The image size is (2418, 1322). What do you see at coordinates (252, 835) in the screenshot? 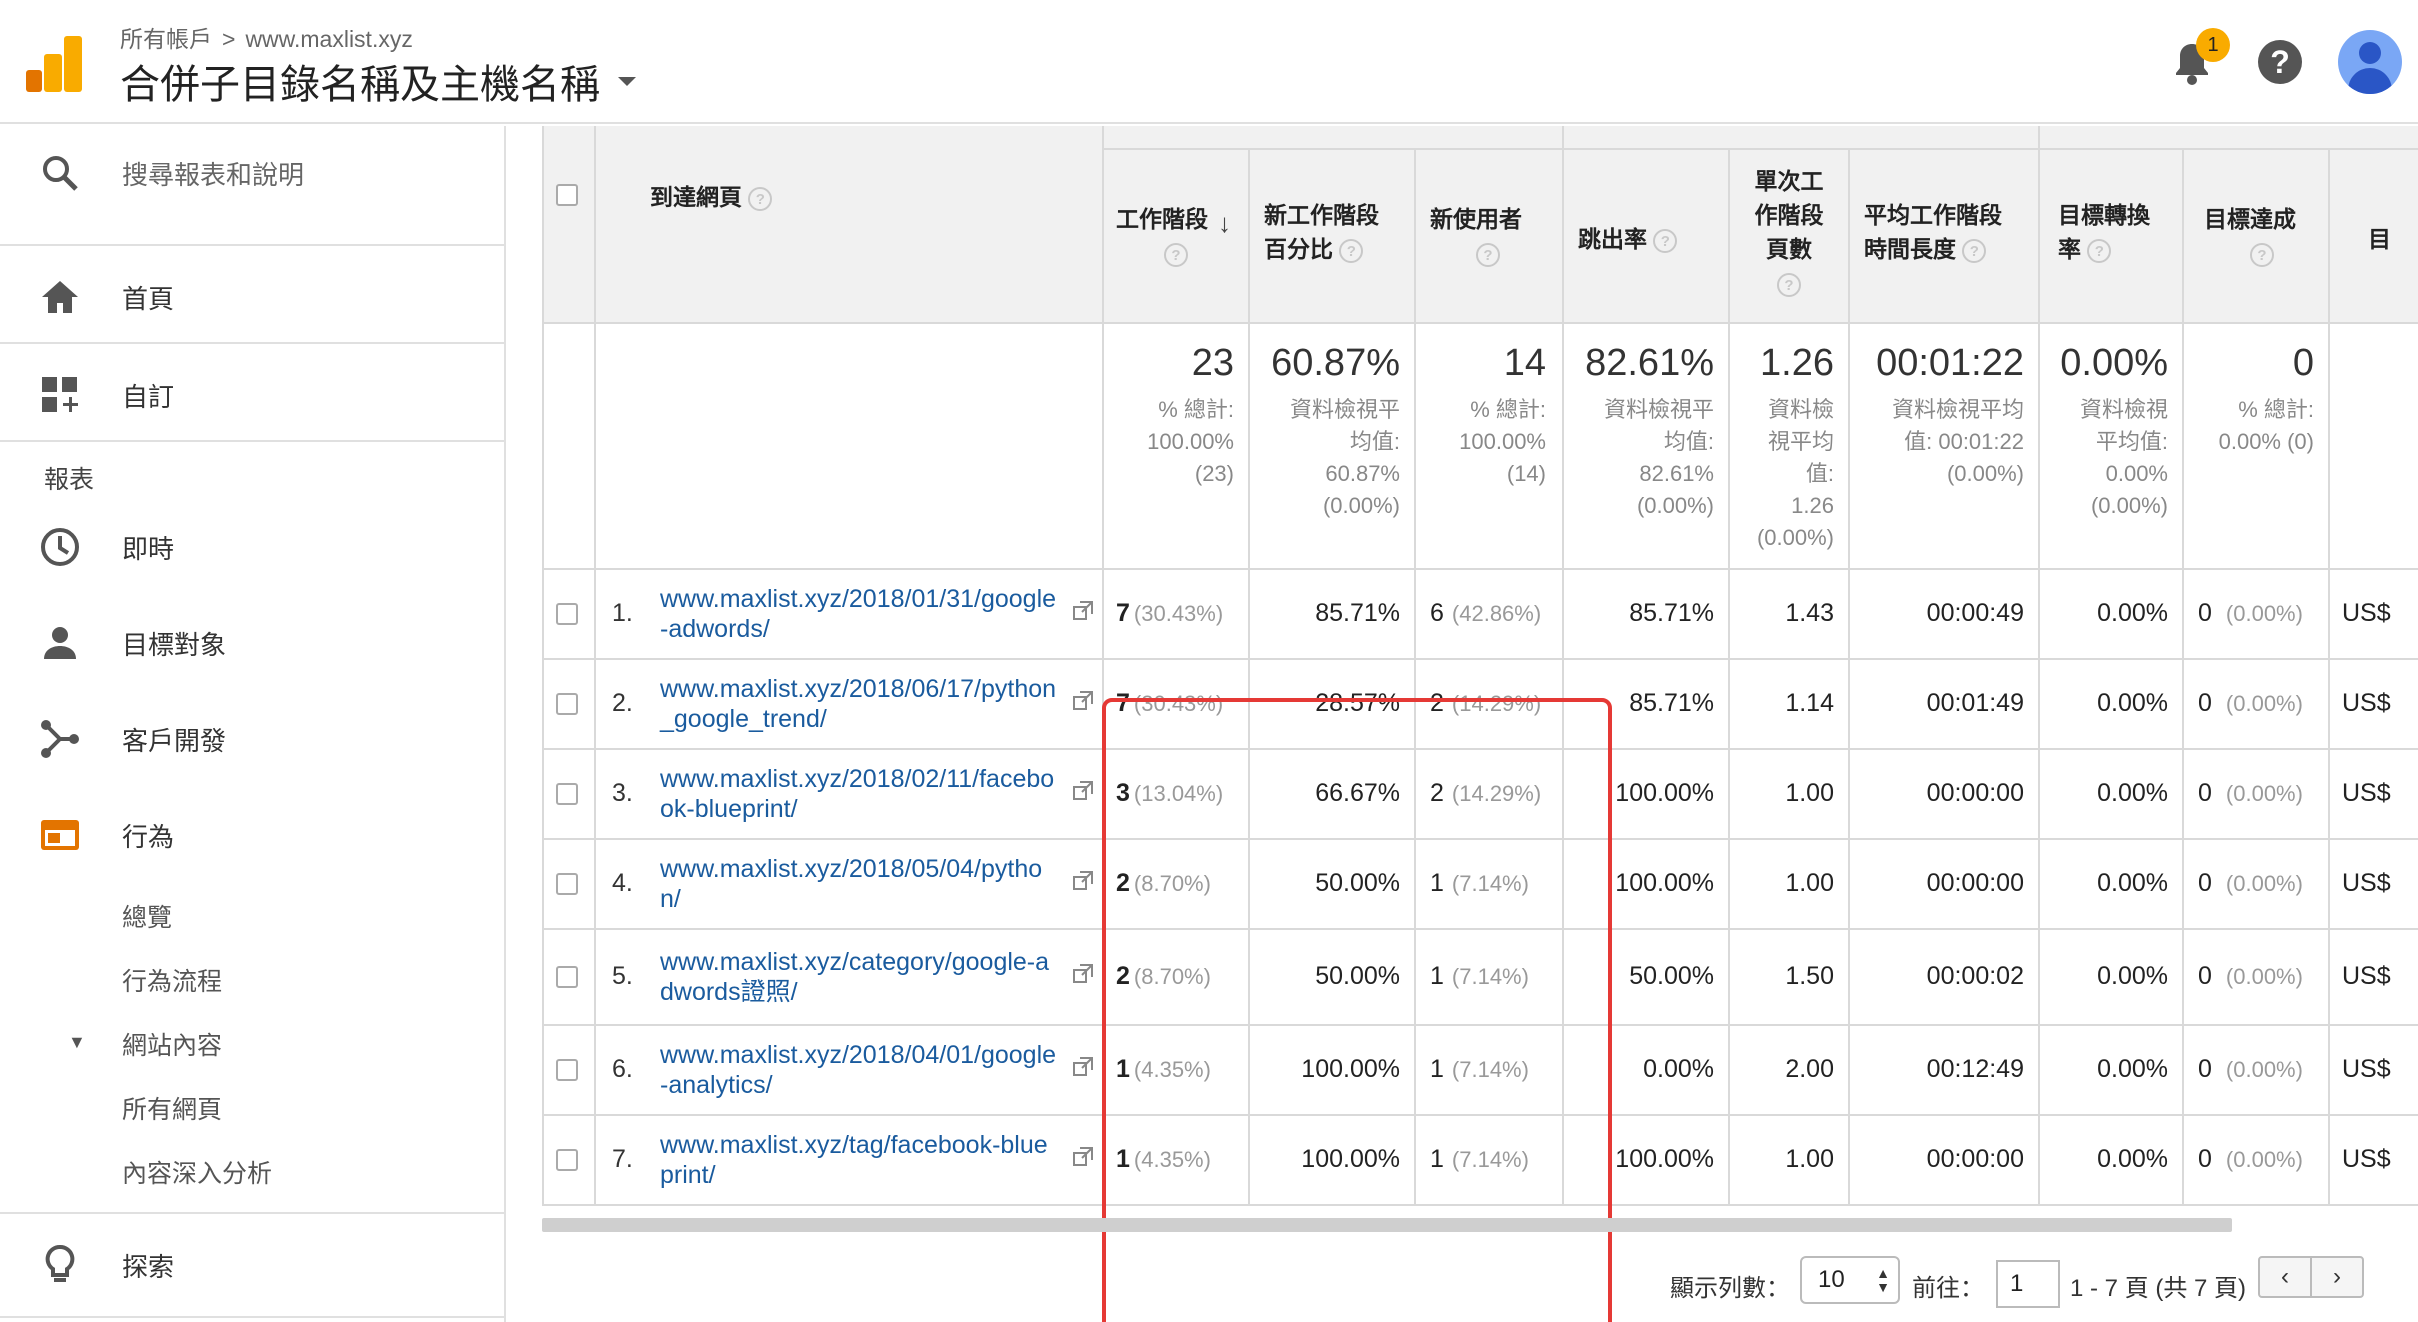
I see `sidebar-item-behavior: 行為` at bounding box center [252, 835].